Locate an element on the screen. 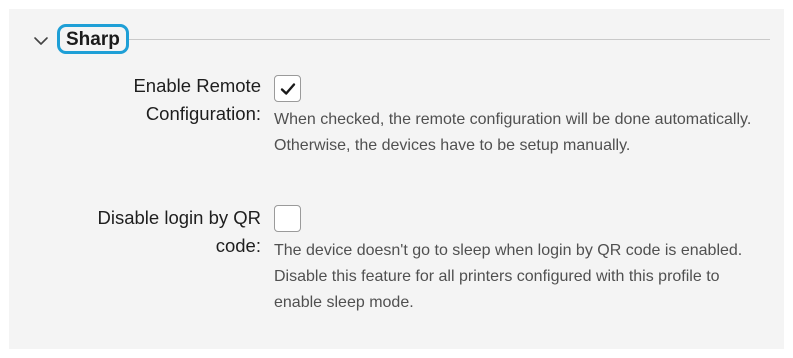 Image resolution: width=793 pixels, height=358 pixels. section-title-button: Sharp is located at coordinates (93, 39).